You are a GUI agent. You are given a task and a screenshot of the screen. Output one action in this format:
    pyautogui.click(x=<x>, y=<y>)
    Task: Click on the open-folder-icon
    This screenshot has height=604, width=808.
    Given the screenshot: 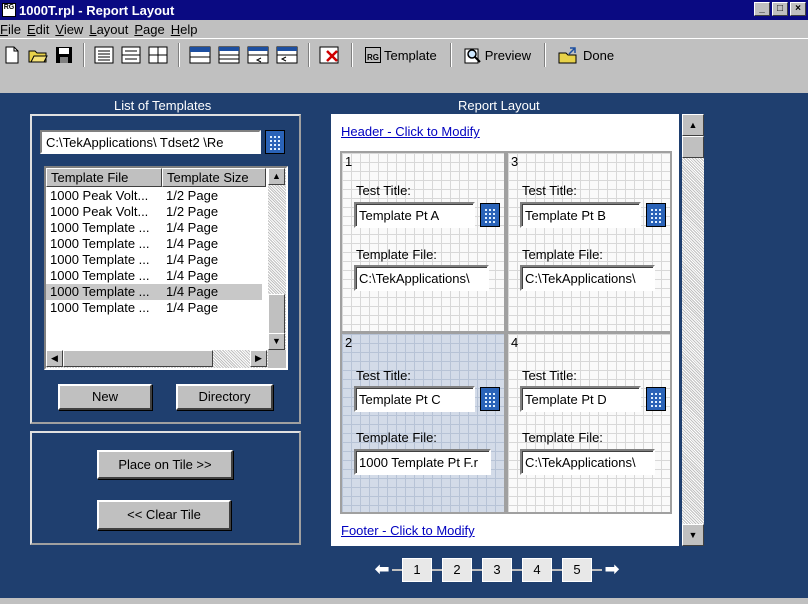 What is the action you would take?
    pyautogui.click(x=38, y=55)
    